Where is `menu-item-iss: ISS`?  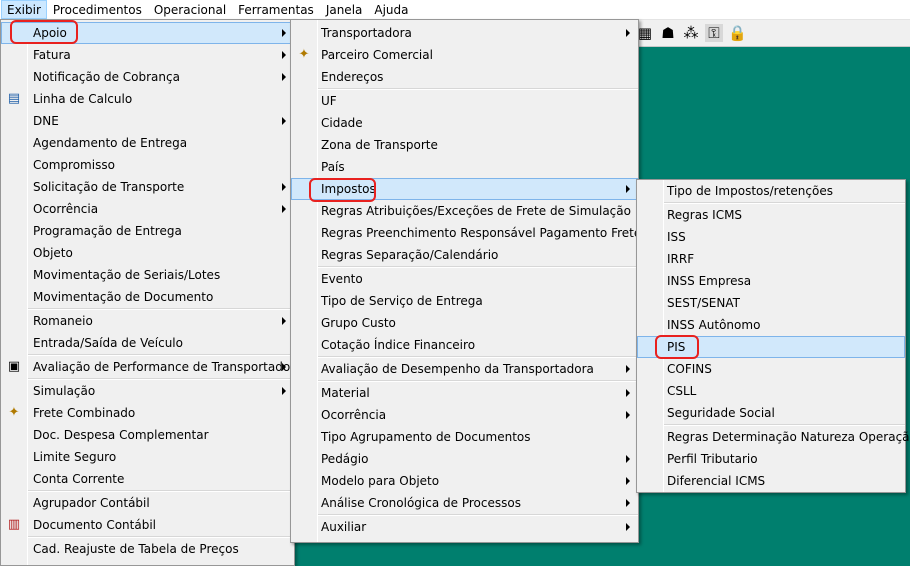 menu-item-iss: ISS is located at coordinates (771, 237).